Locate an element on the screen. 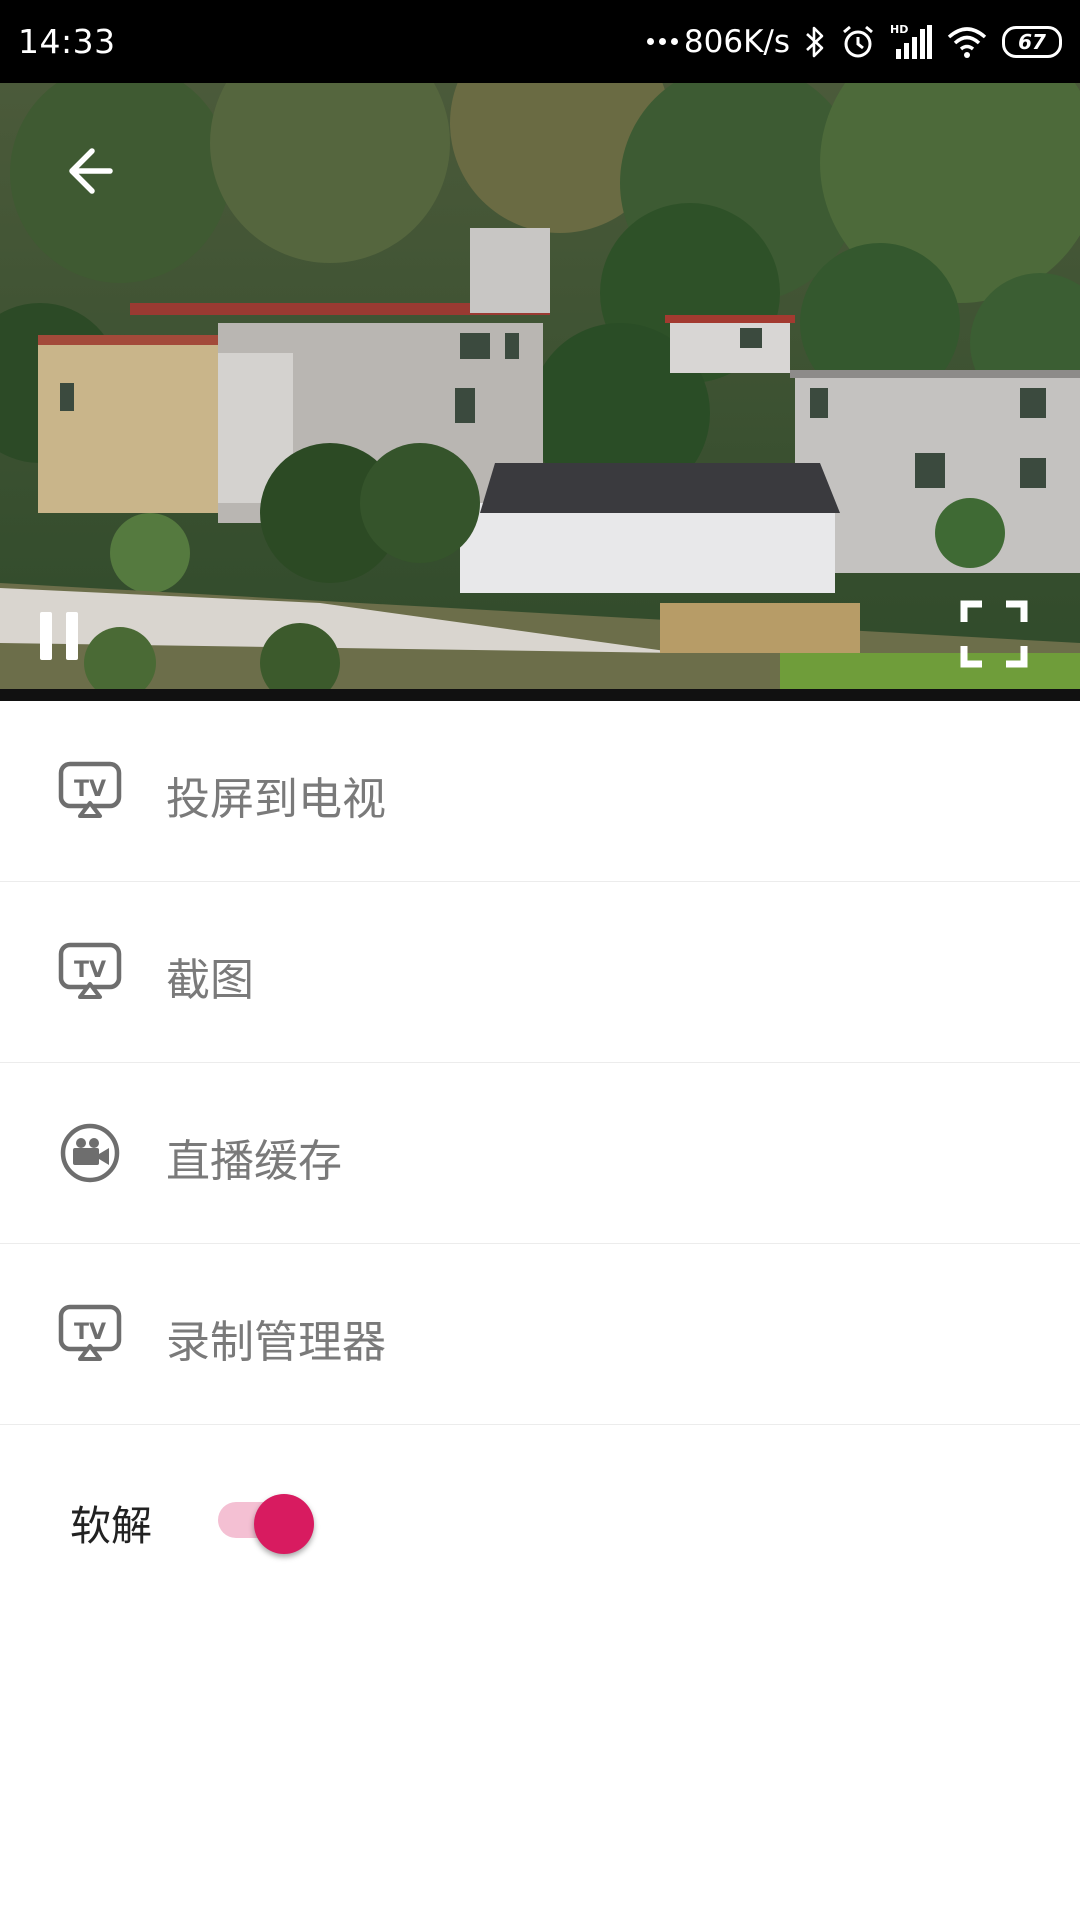 The height and width of the screenshot is (1920, 1080). menu-item-label: 投屏到电视 is located at coordinates (276, 799).